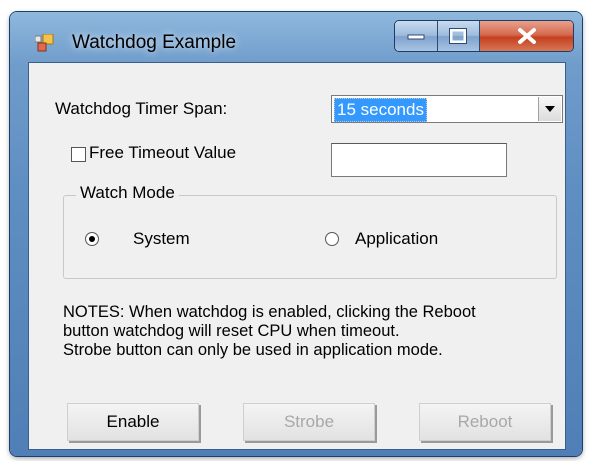 This screenshot has height=461, width=590. Describe the element at coordinates (309, 422) in the screenshot. I see `strobe-button: Strobe` at that location.